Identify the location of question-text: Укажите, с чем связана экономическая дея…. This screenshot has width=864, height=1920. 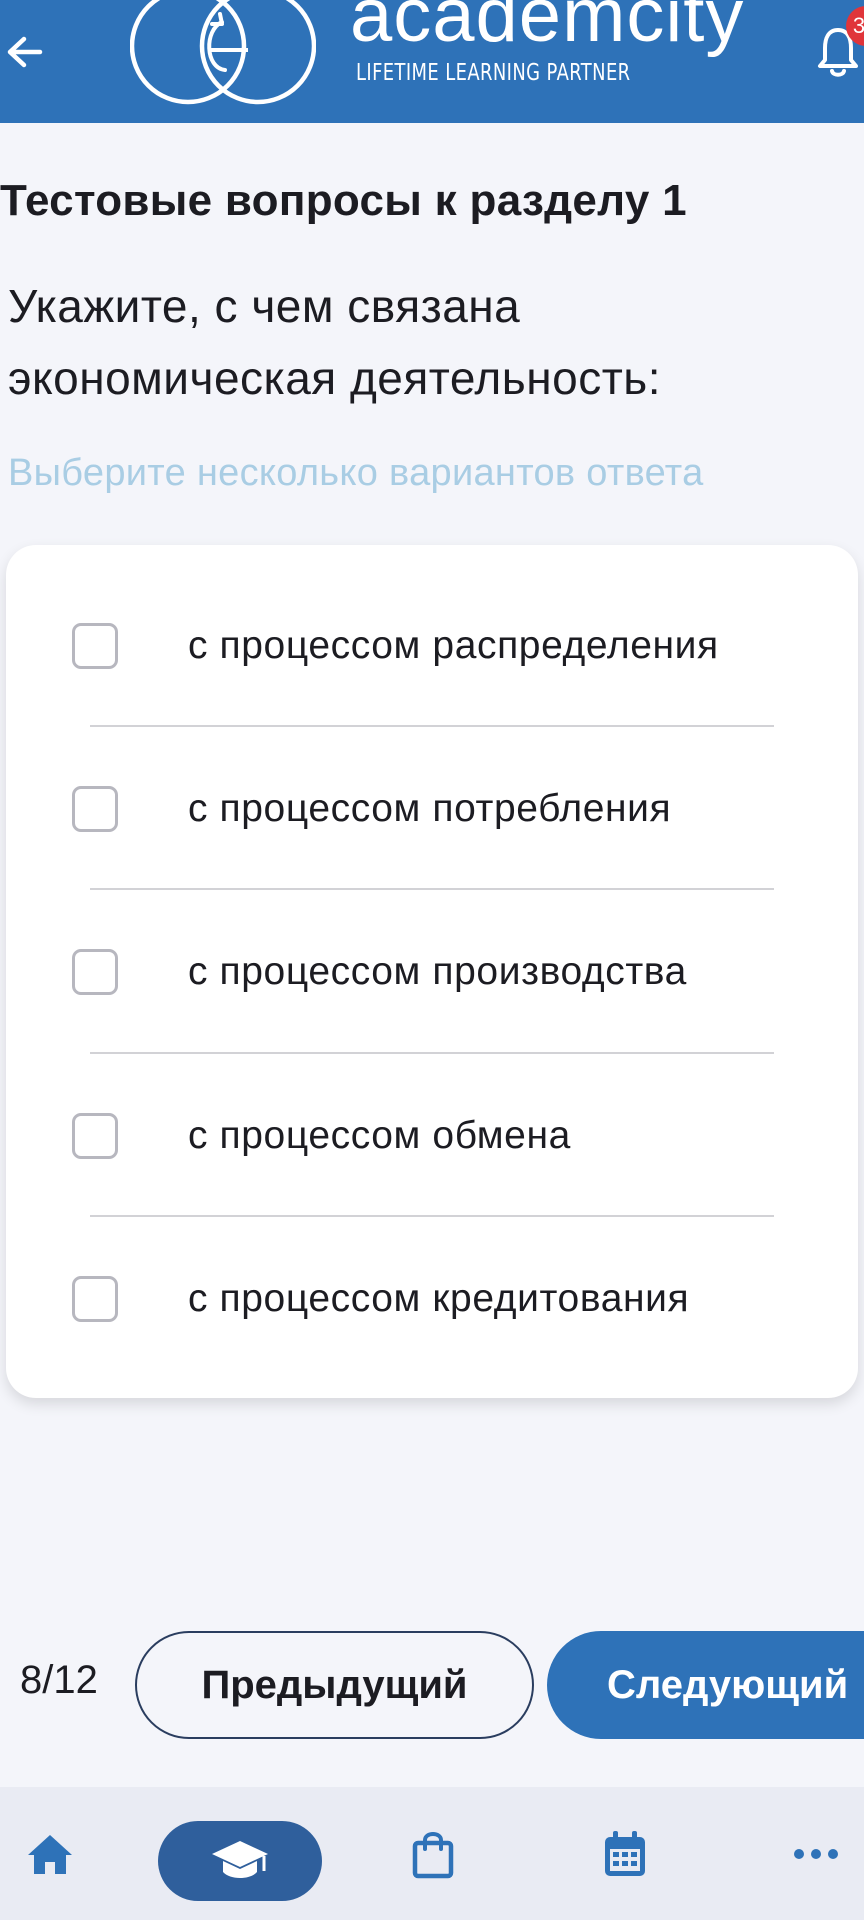
(335, 342).